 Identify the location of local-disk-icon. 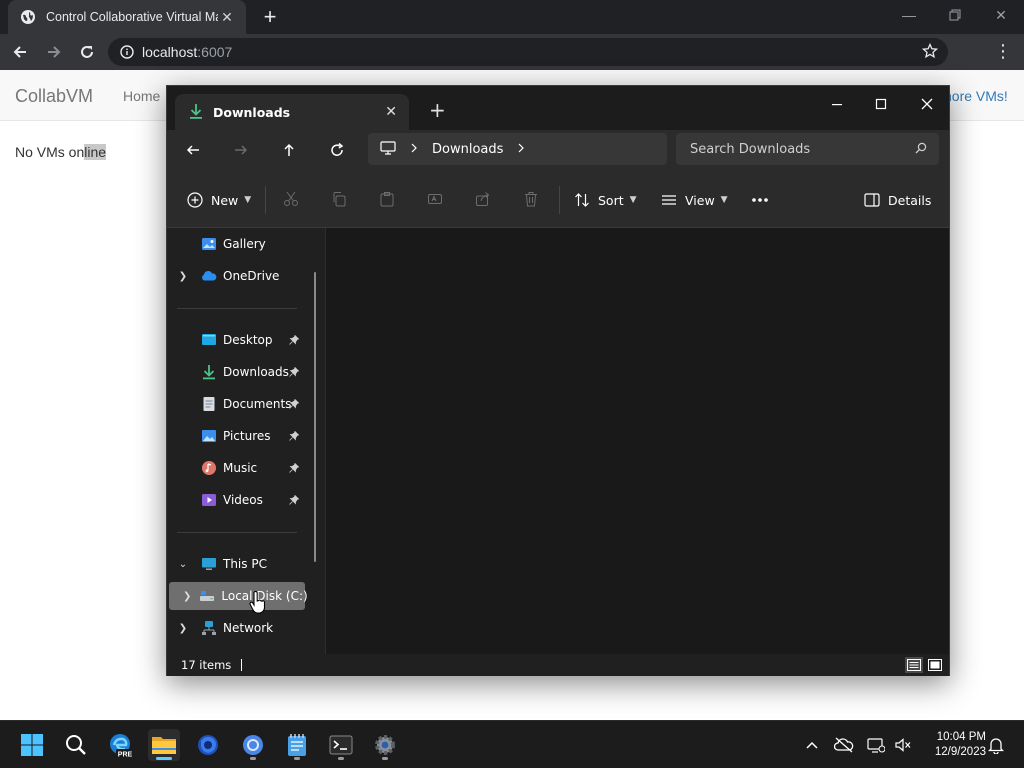
(207, 596).